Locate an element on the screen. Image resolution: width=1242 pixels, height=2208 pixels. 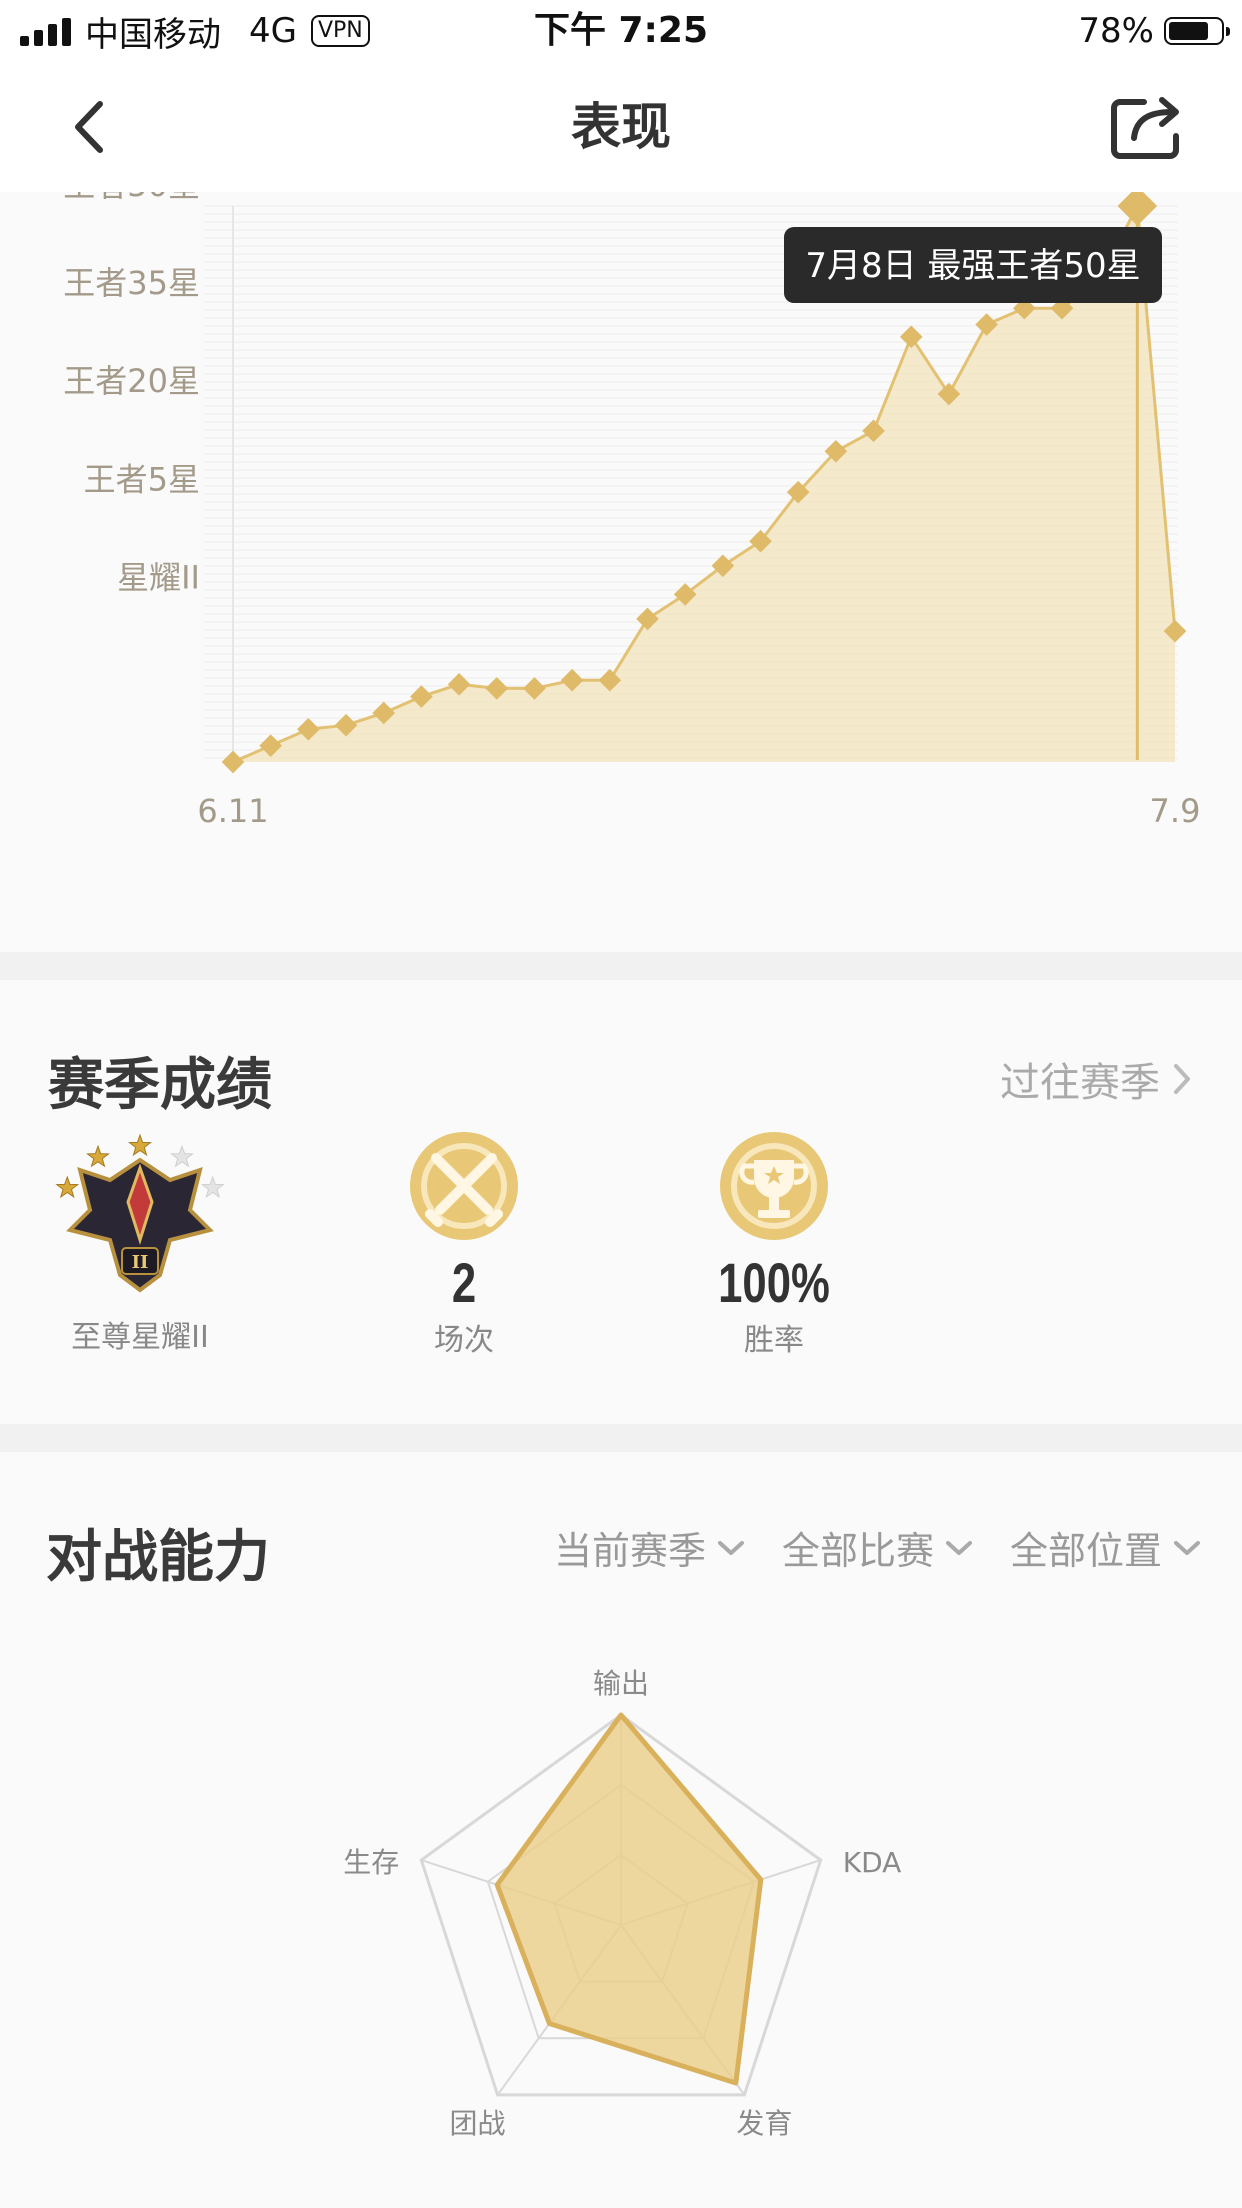
nav-bar: 表现 is located at coordinates (621, 127).